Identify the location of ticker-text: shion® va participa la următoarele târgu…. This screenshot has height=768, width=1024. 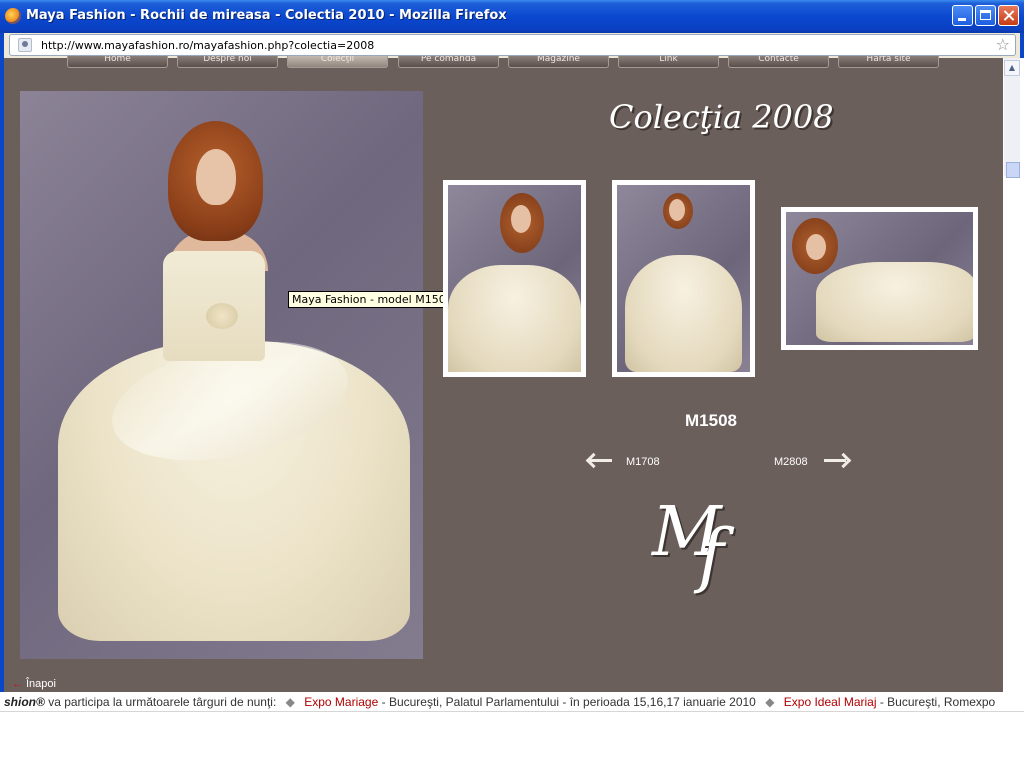
(499, 702).